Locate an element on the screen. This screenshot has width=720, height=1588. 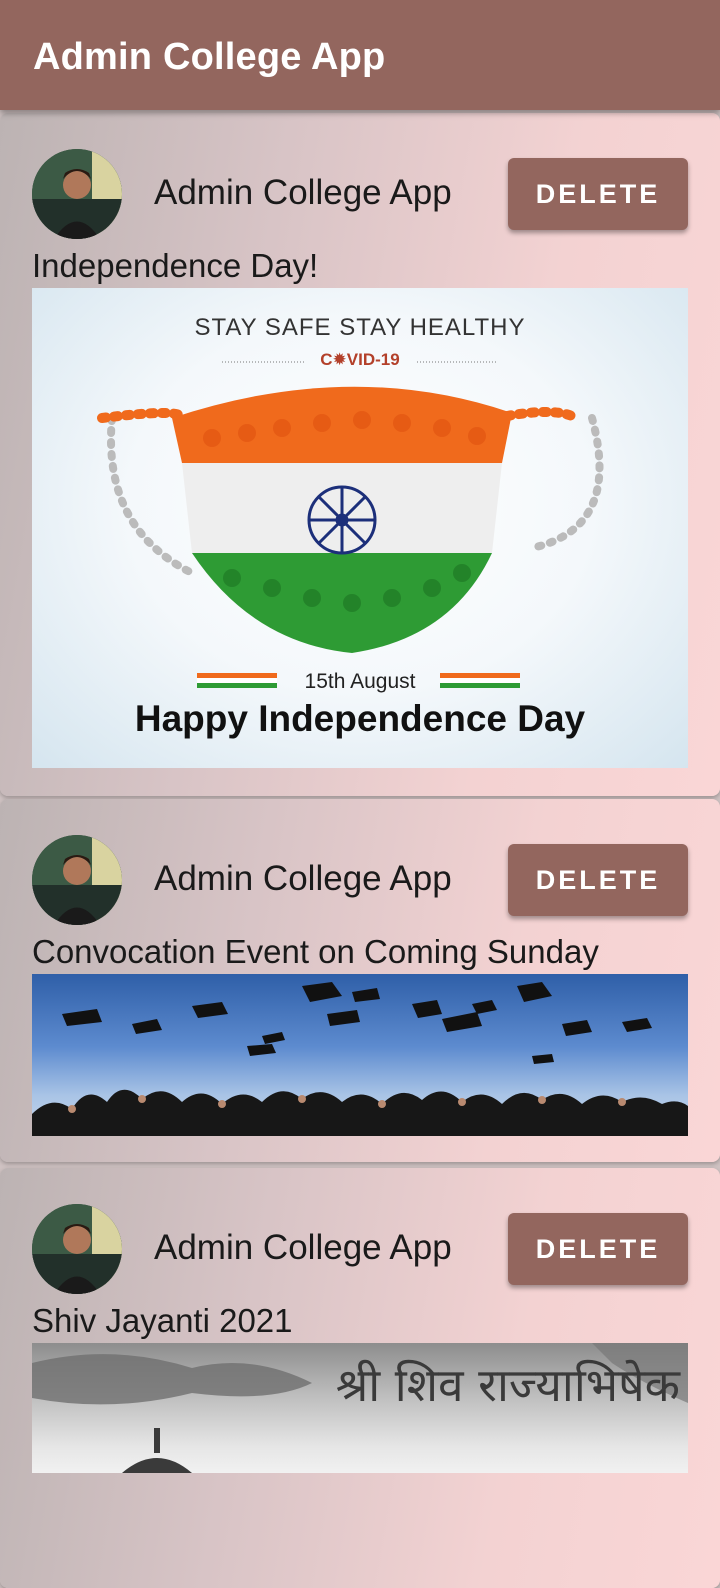
app-bar: Admin College App is located at coordinates (360, 55).